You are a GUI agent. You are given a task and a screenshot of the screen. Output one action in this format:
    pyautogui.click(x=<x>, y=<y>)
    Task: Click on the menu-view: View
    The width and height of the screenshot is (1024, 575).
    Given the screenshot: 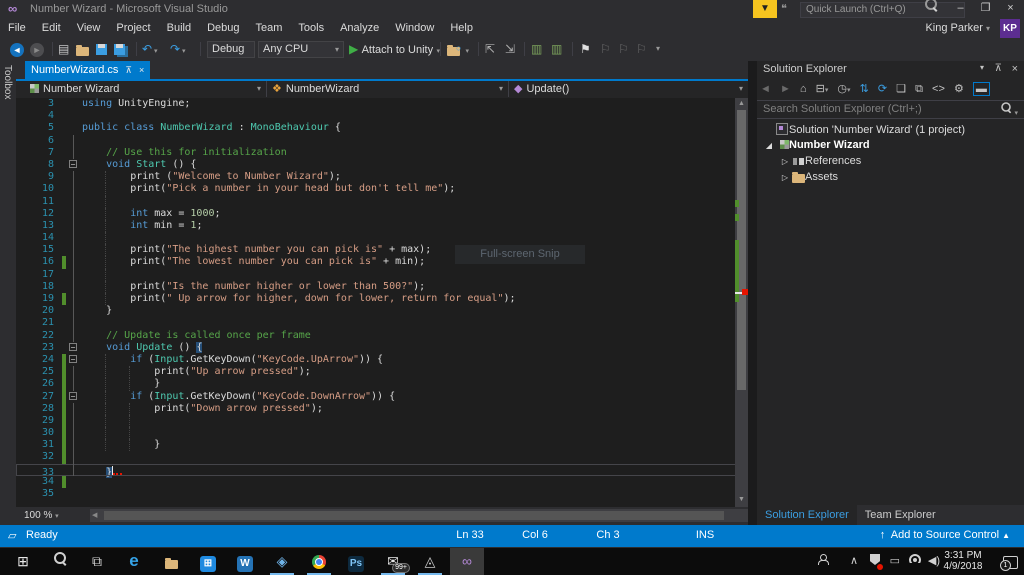 What is the action you would take?
    pyautogui.click(x=89, y=28)
    